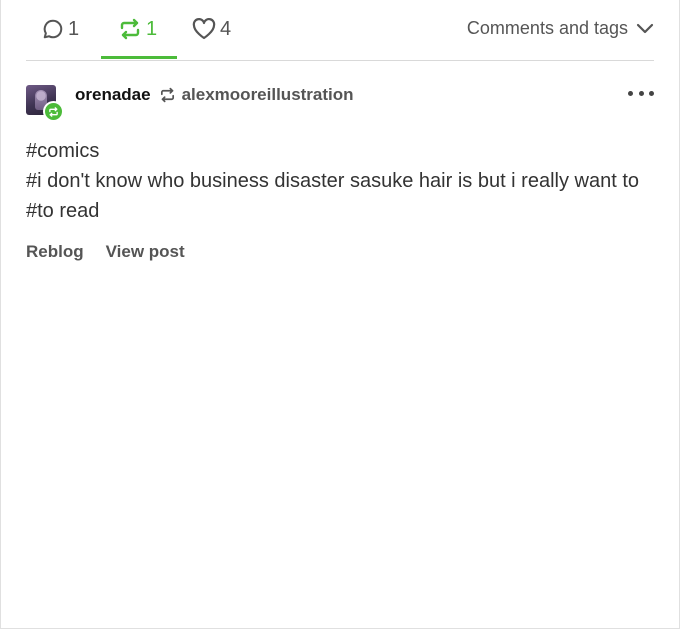 The width and height of the screenshot is (680, 630). What do you see at coordinates (226, 28) in the screenshot?
I see `likes-count: 4` at bounding box center [226, 28].